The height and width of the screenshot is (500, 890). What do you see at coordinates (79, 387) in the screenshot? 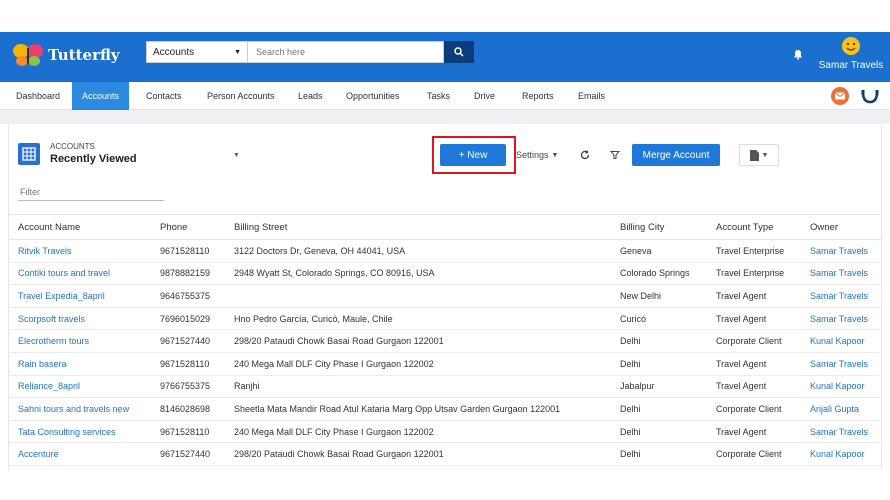
I see `account-name-link: Reliance_8april` at bounding box center [79, 387].